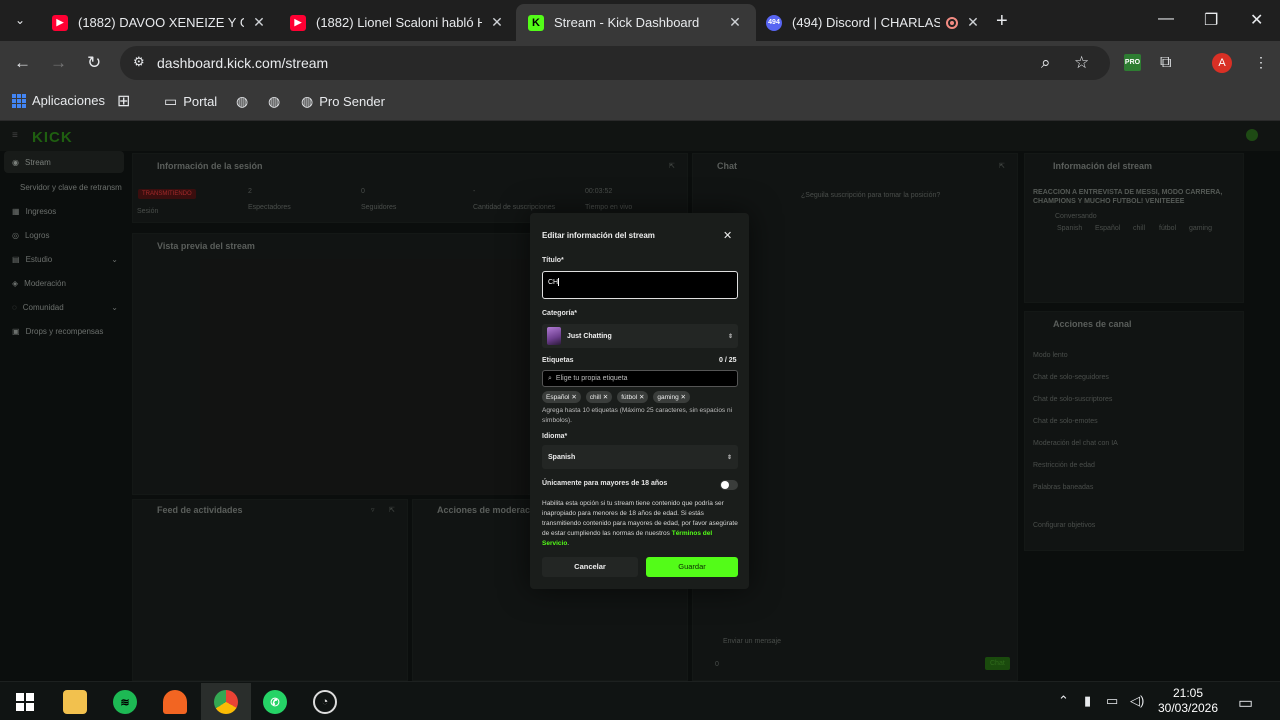 This screenshot has width=1280, height=720. Describe the element at coordinates (175, 702) in the screenshot. I see `soundcloud-icon` at that location.